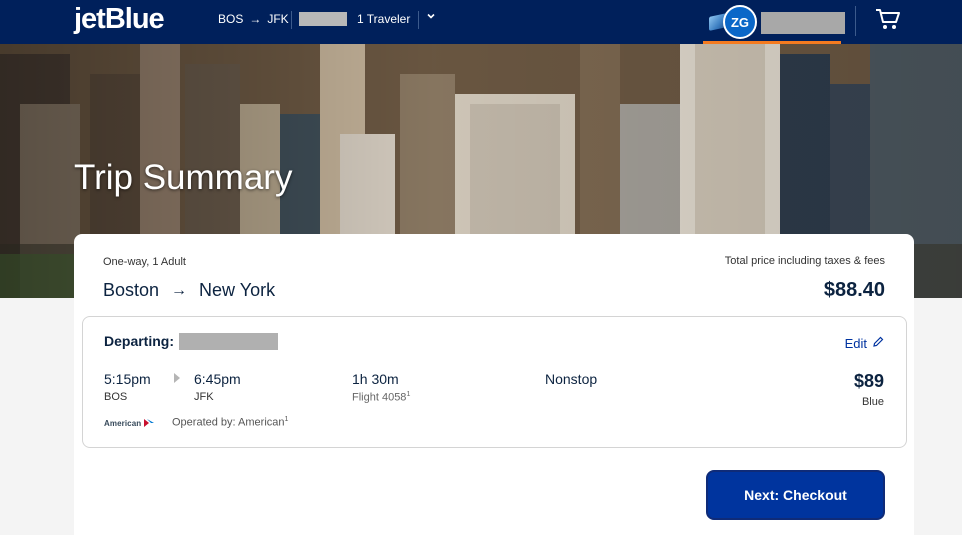 The width and height of the screenshot is (962, 535). I want to click on traveler-count: 1 Traveler, so click(383, 19).